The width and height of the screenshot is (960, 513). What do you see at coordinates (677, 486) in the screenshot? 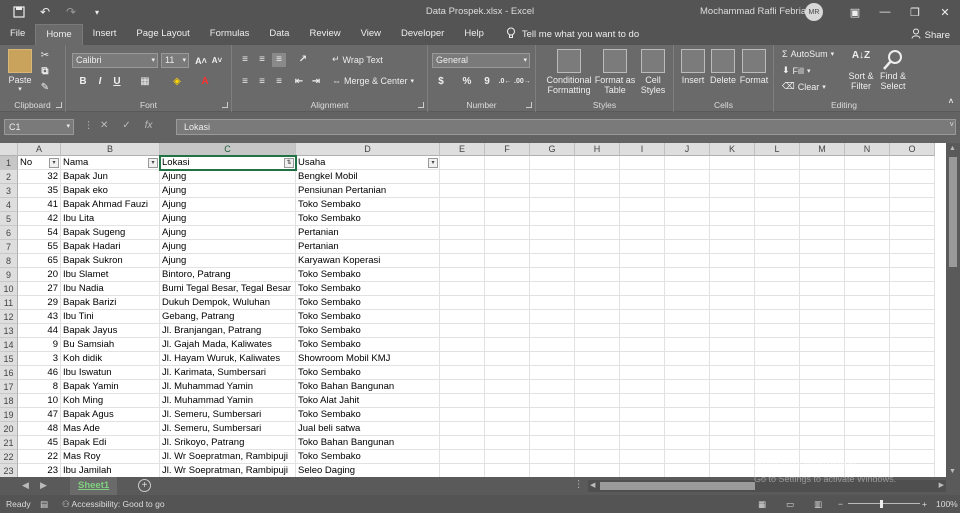
I see `horizontal-scroll-thumb` at bounding box center [677, 486].